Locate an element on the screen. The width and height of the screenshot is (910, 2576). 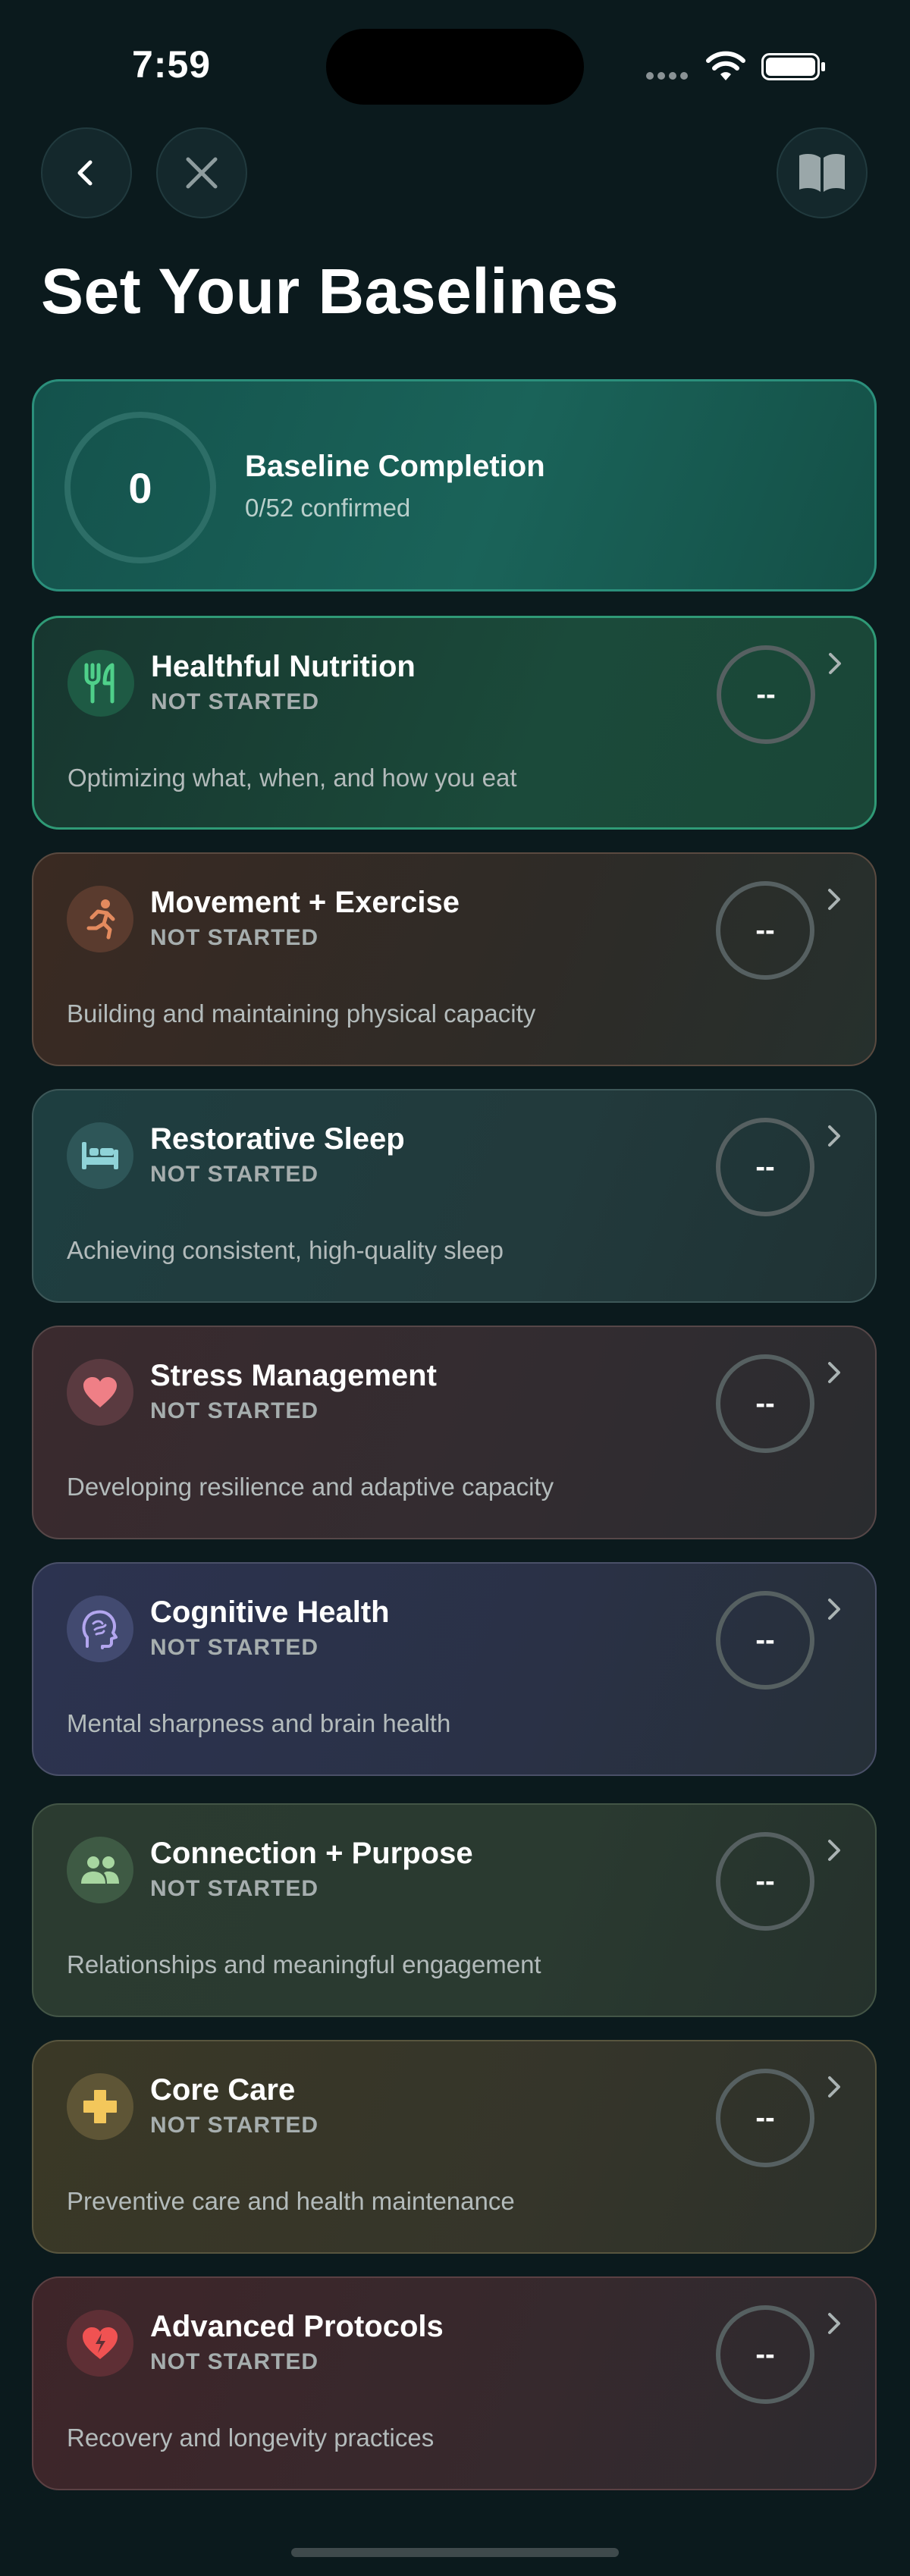
category-title: Connection + Purpose is located at coordinates (311, 1853).